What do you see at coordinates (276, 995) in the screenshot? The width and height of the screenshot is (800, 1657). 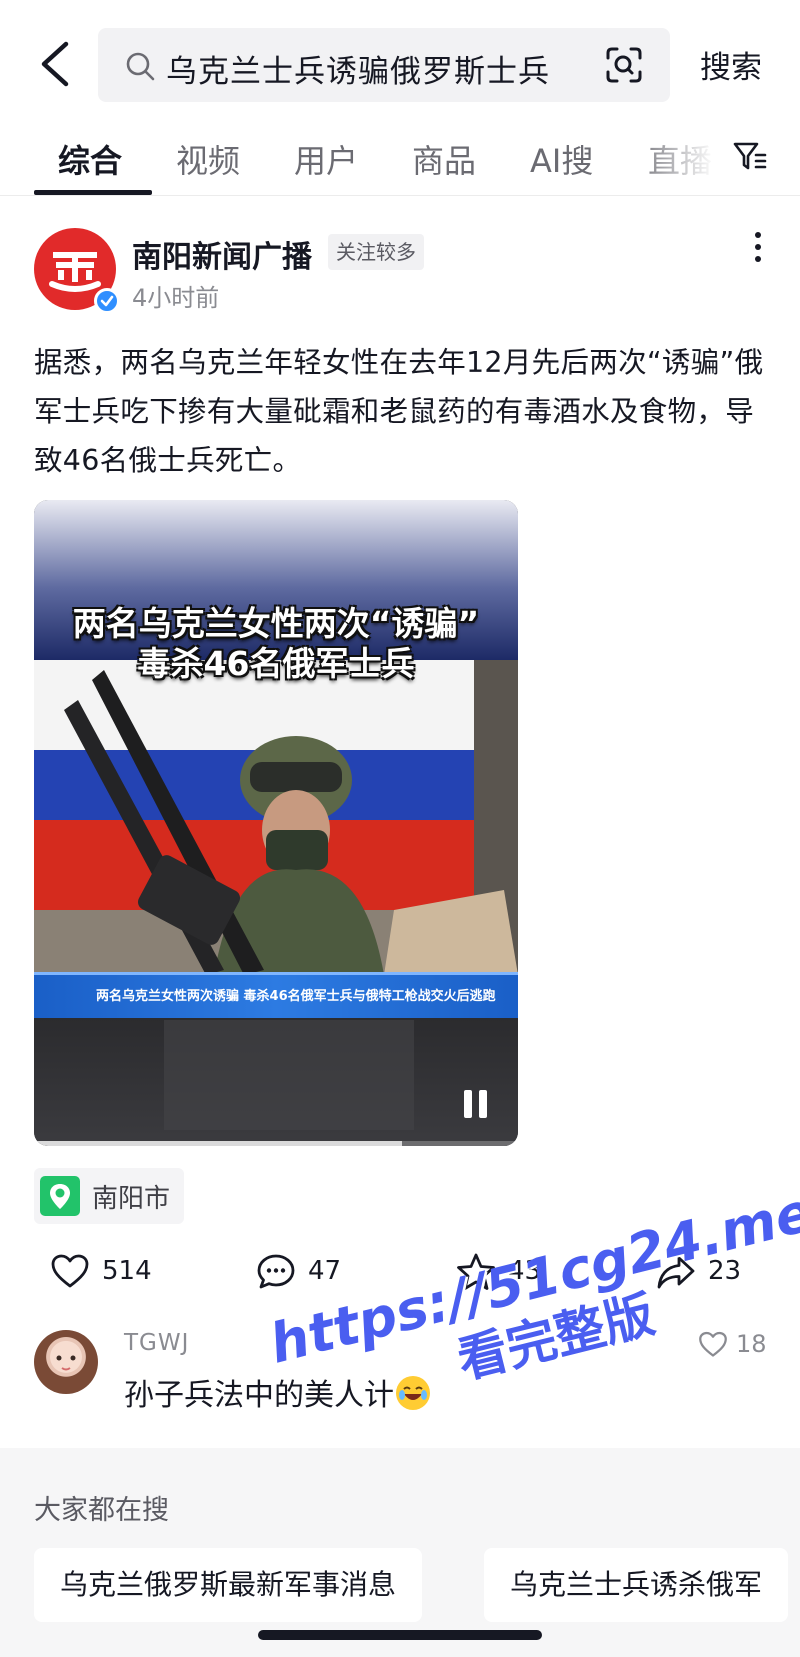 I see `video-news-banner: 两名乌克兰女性两次诱骗 毒杀46名俄军士兵与俄特工枪战交火后逃跑` at bounding box center [276, 995].